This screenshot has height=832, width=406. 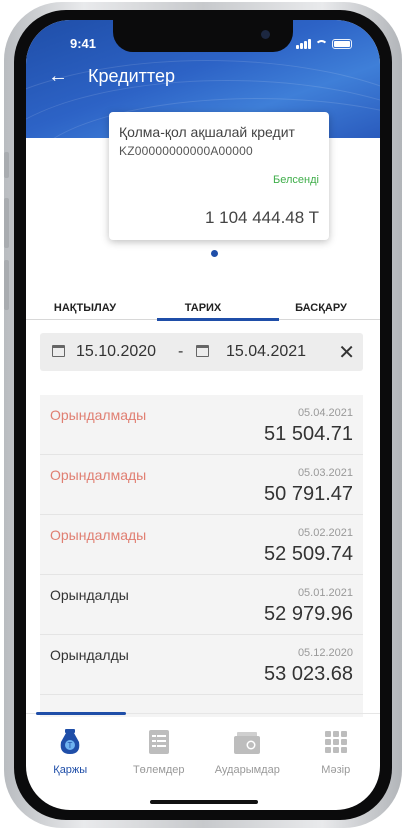 I want to click on bottom-nav: T Қаржы Төлемдер Аударымдар Мәзір, so click(x=203, y=750).